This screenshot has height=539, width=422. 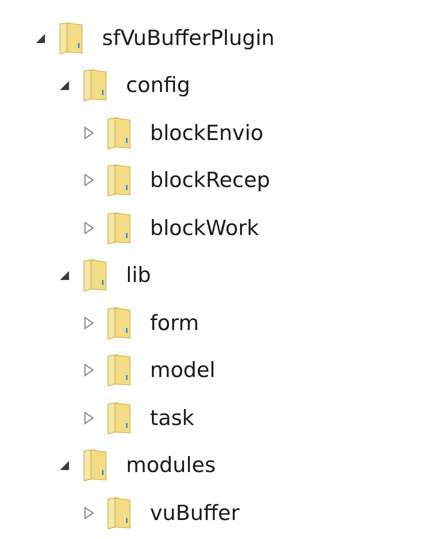 I want to click on folder-name: blockRecep, so click(x=210, y=180).